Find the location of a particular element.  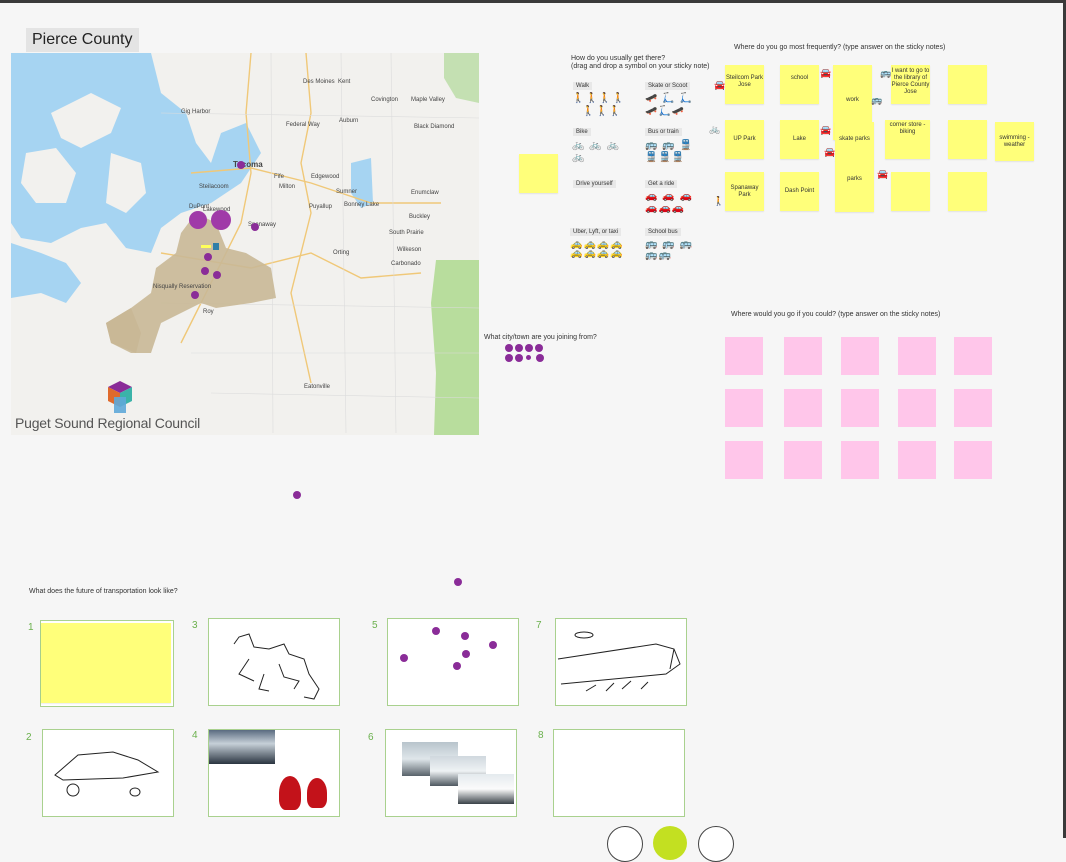

sticky-note: swimming - weather is located at coordinates (1014, 141).